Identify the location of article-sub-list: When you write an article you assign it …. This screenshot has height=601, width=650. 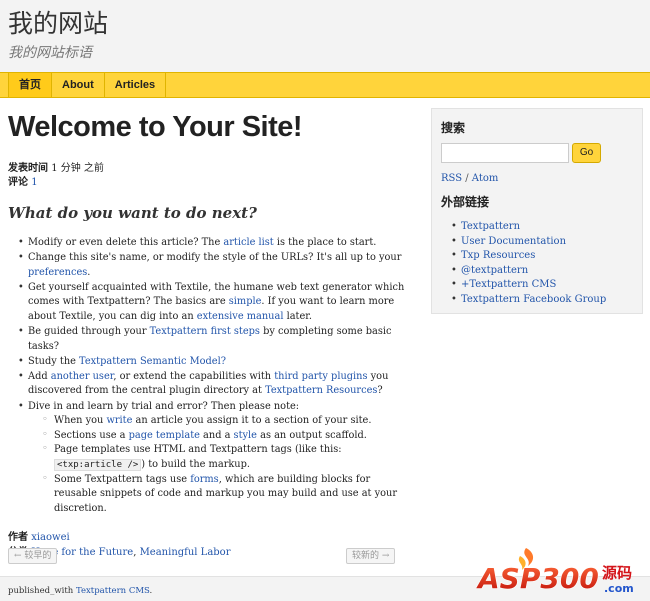
(218, 465).